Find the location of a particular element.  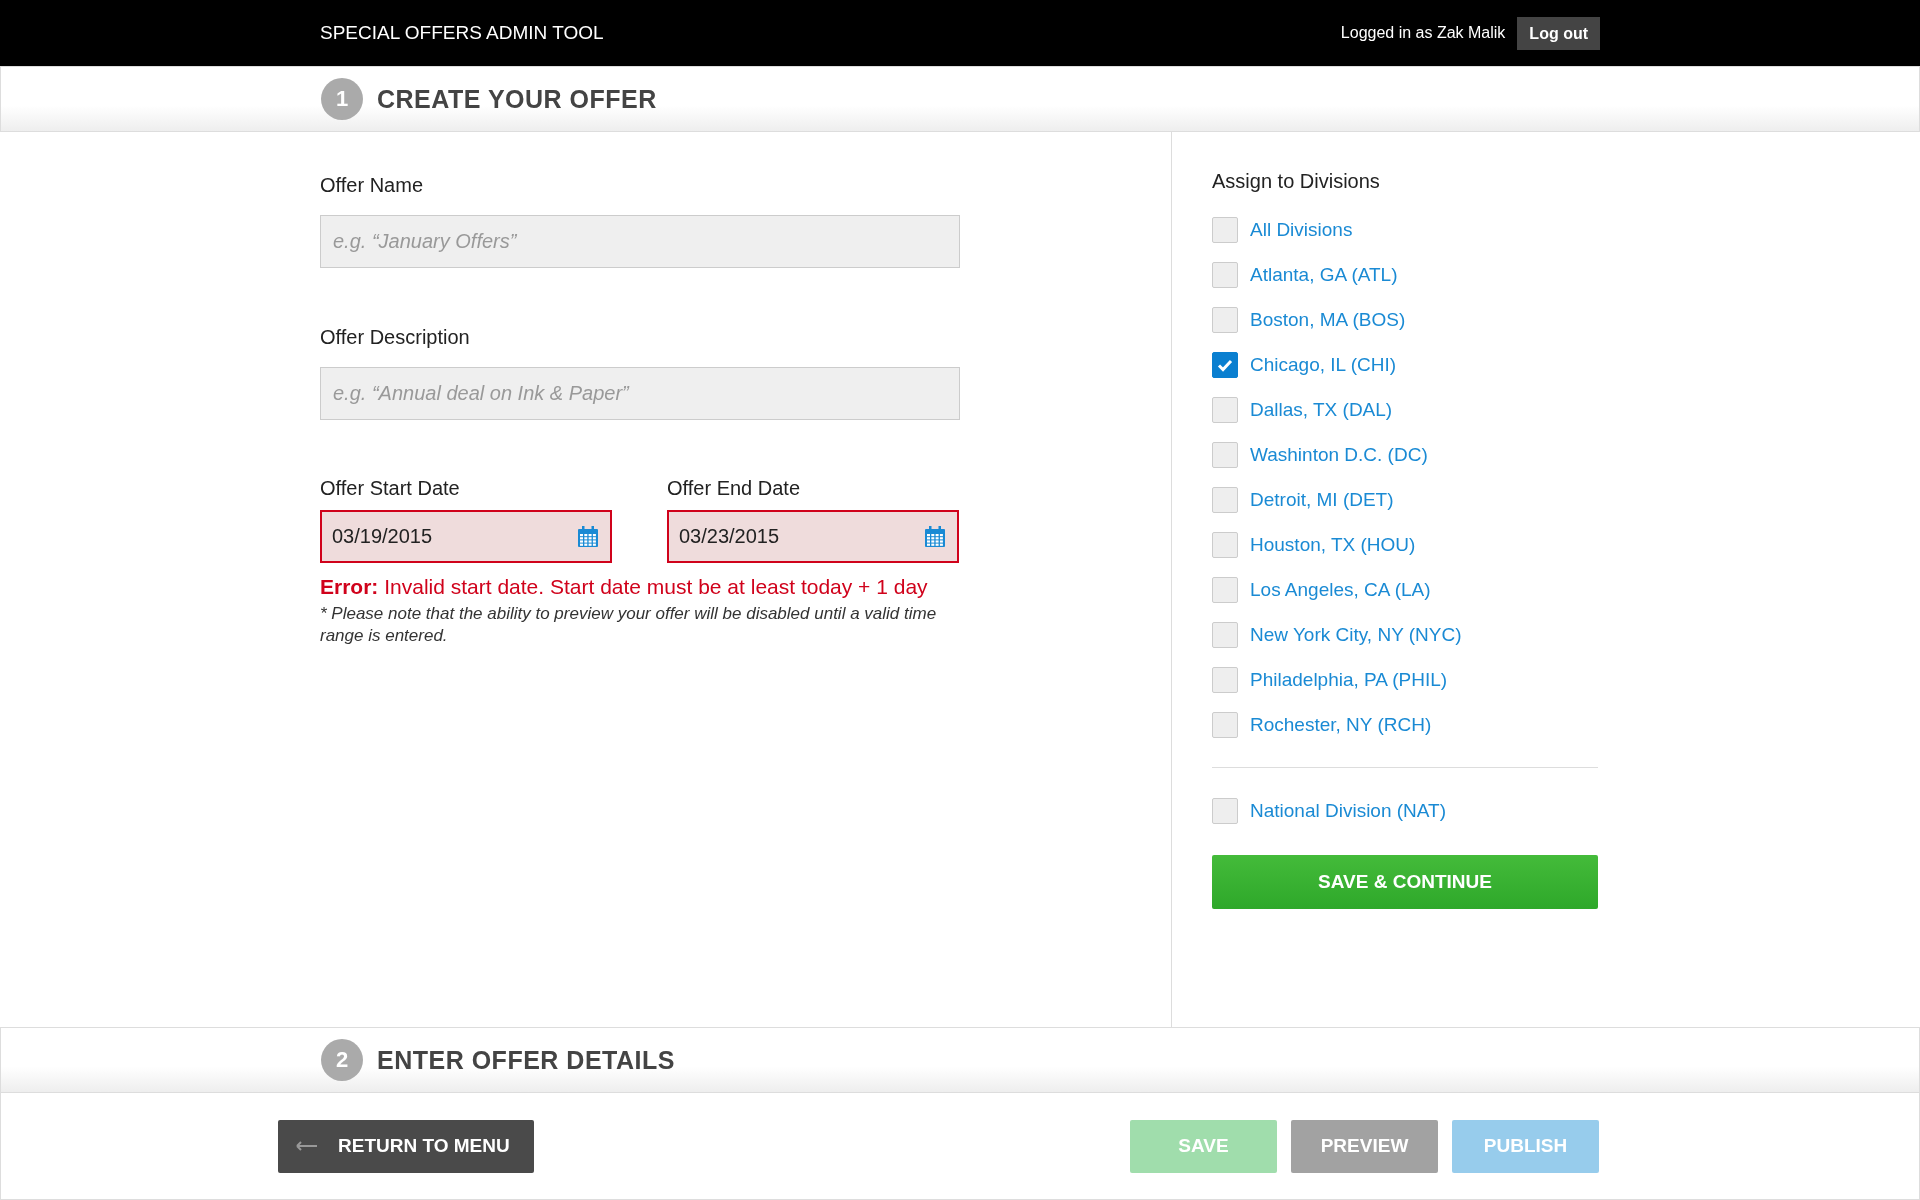

division-label: Atlanta, GA (ATL) is located at coordinates (1324, 274).